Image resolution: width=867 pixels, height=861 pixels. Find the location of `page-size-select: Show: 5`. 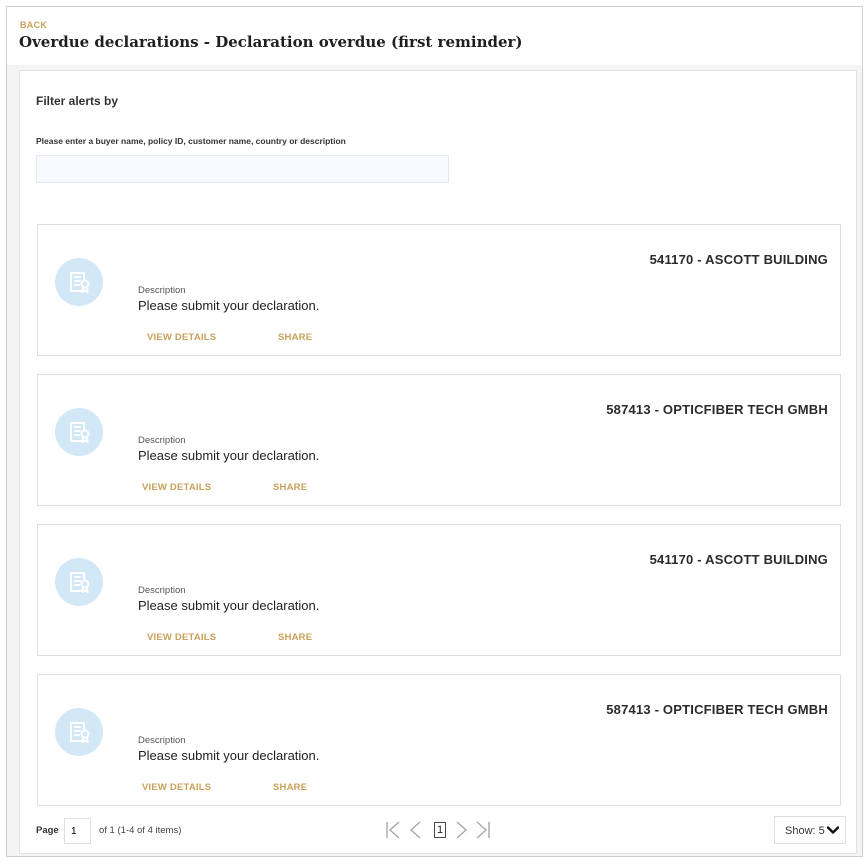

page-size-select: Show: 5 is located at coordinates (810, 830).